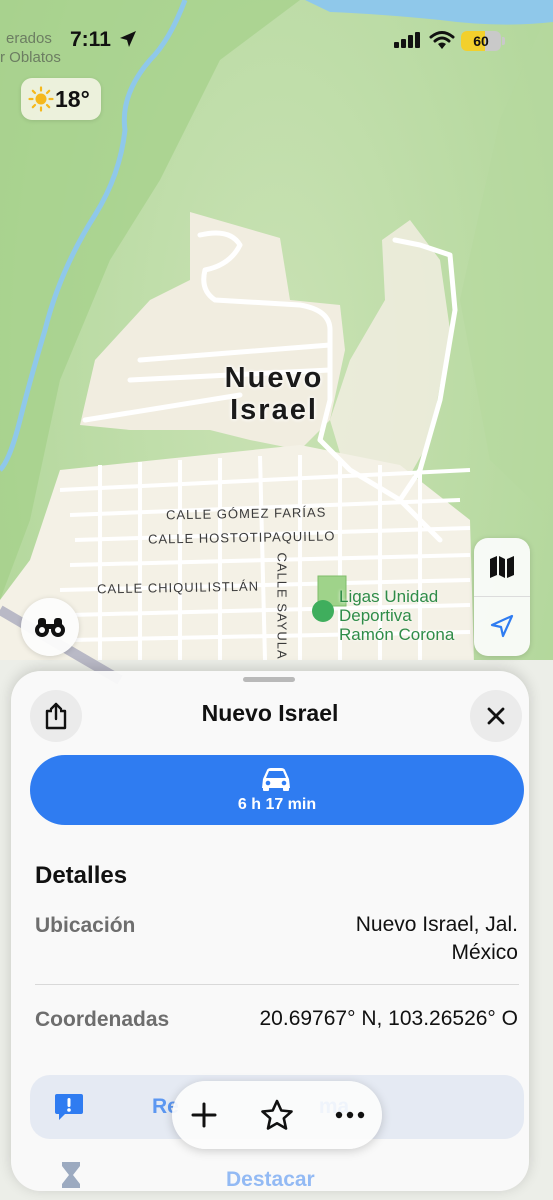  I want to click on star-icon, so click(277, 1114).